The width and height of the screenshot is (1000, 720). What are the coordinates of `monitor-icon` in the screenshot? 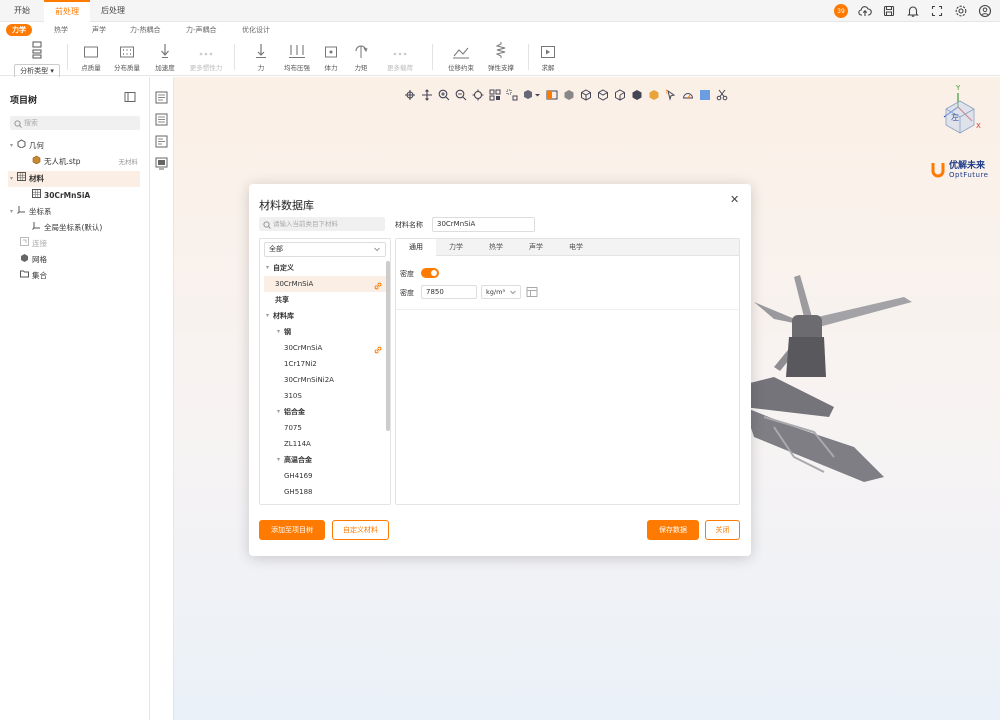 It's located at (161, 163).